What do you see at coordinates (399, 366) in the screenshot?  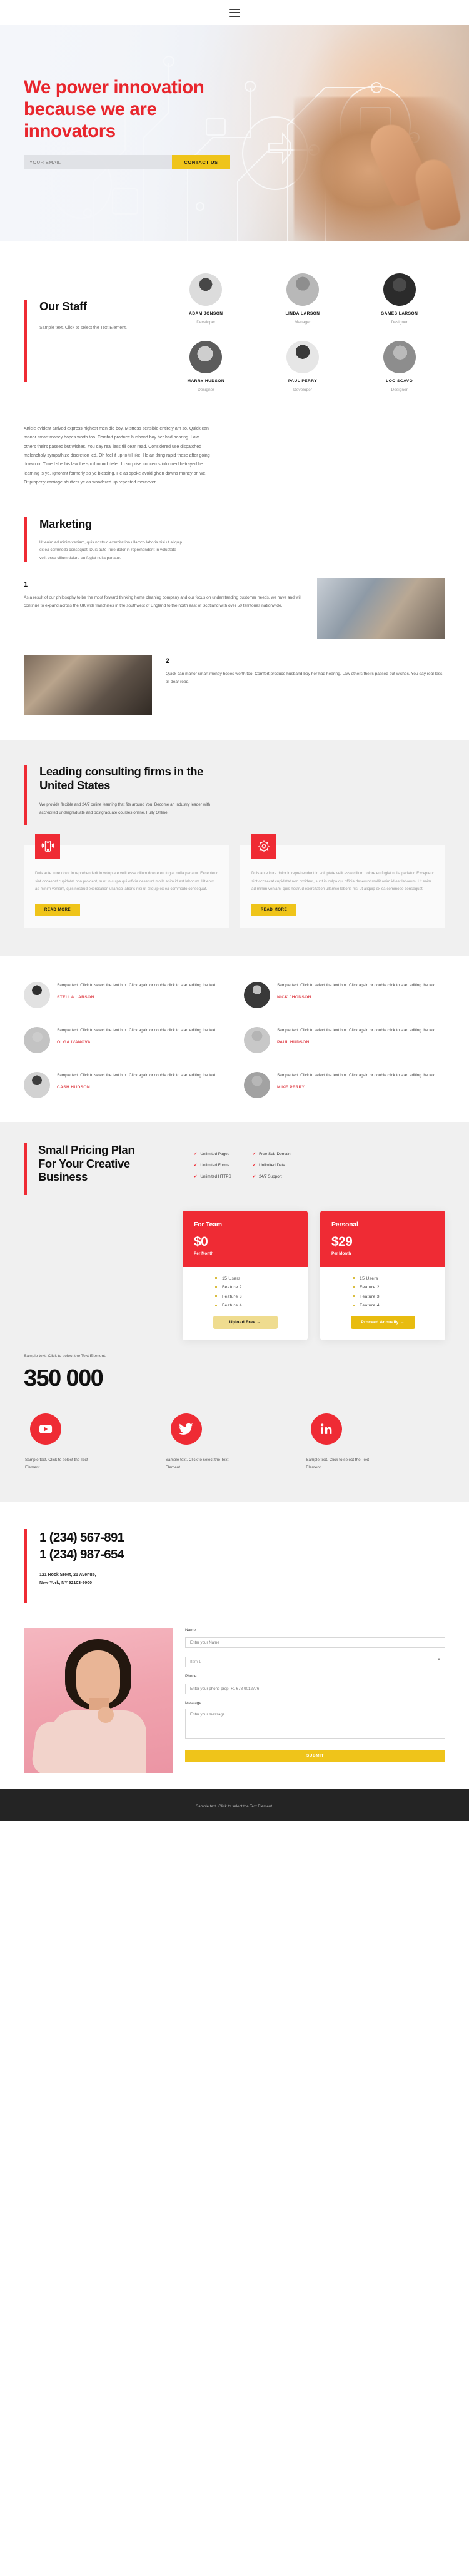 I see `staff-card: LOO SCAVO Designer` at bounding box center [399, 366].